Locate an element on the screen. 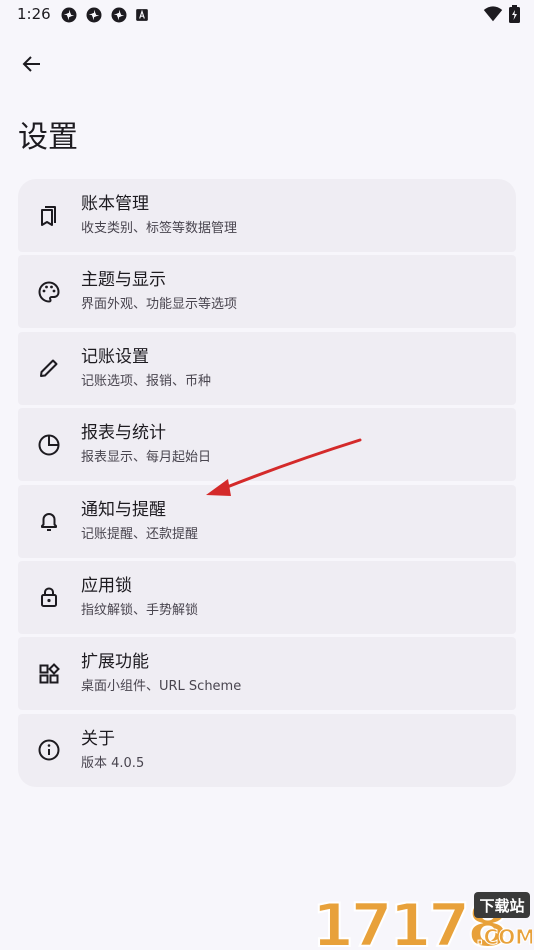 This screenshot has height=950, width=534. settings-item-subtitle: 记账提醒、还款提醒 is located at coordinates (140, 534).